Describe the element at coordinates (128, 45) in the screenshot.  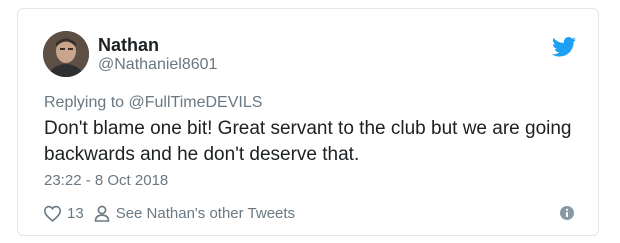
I see `author-name: Nathan` at that location.